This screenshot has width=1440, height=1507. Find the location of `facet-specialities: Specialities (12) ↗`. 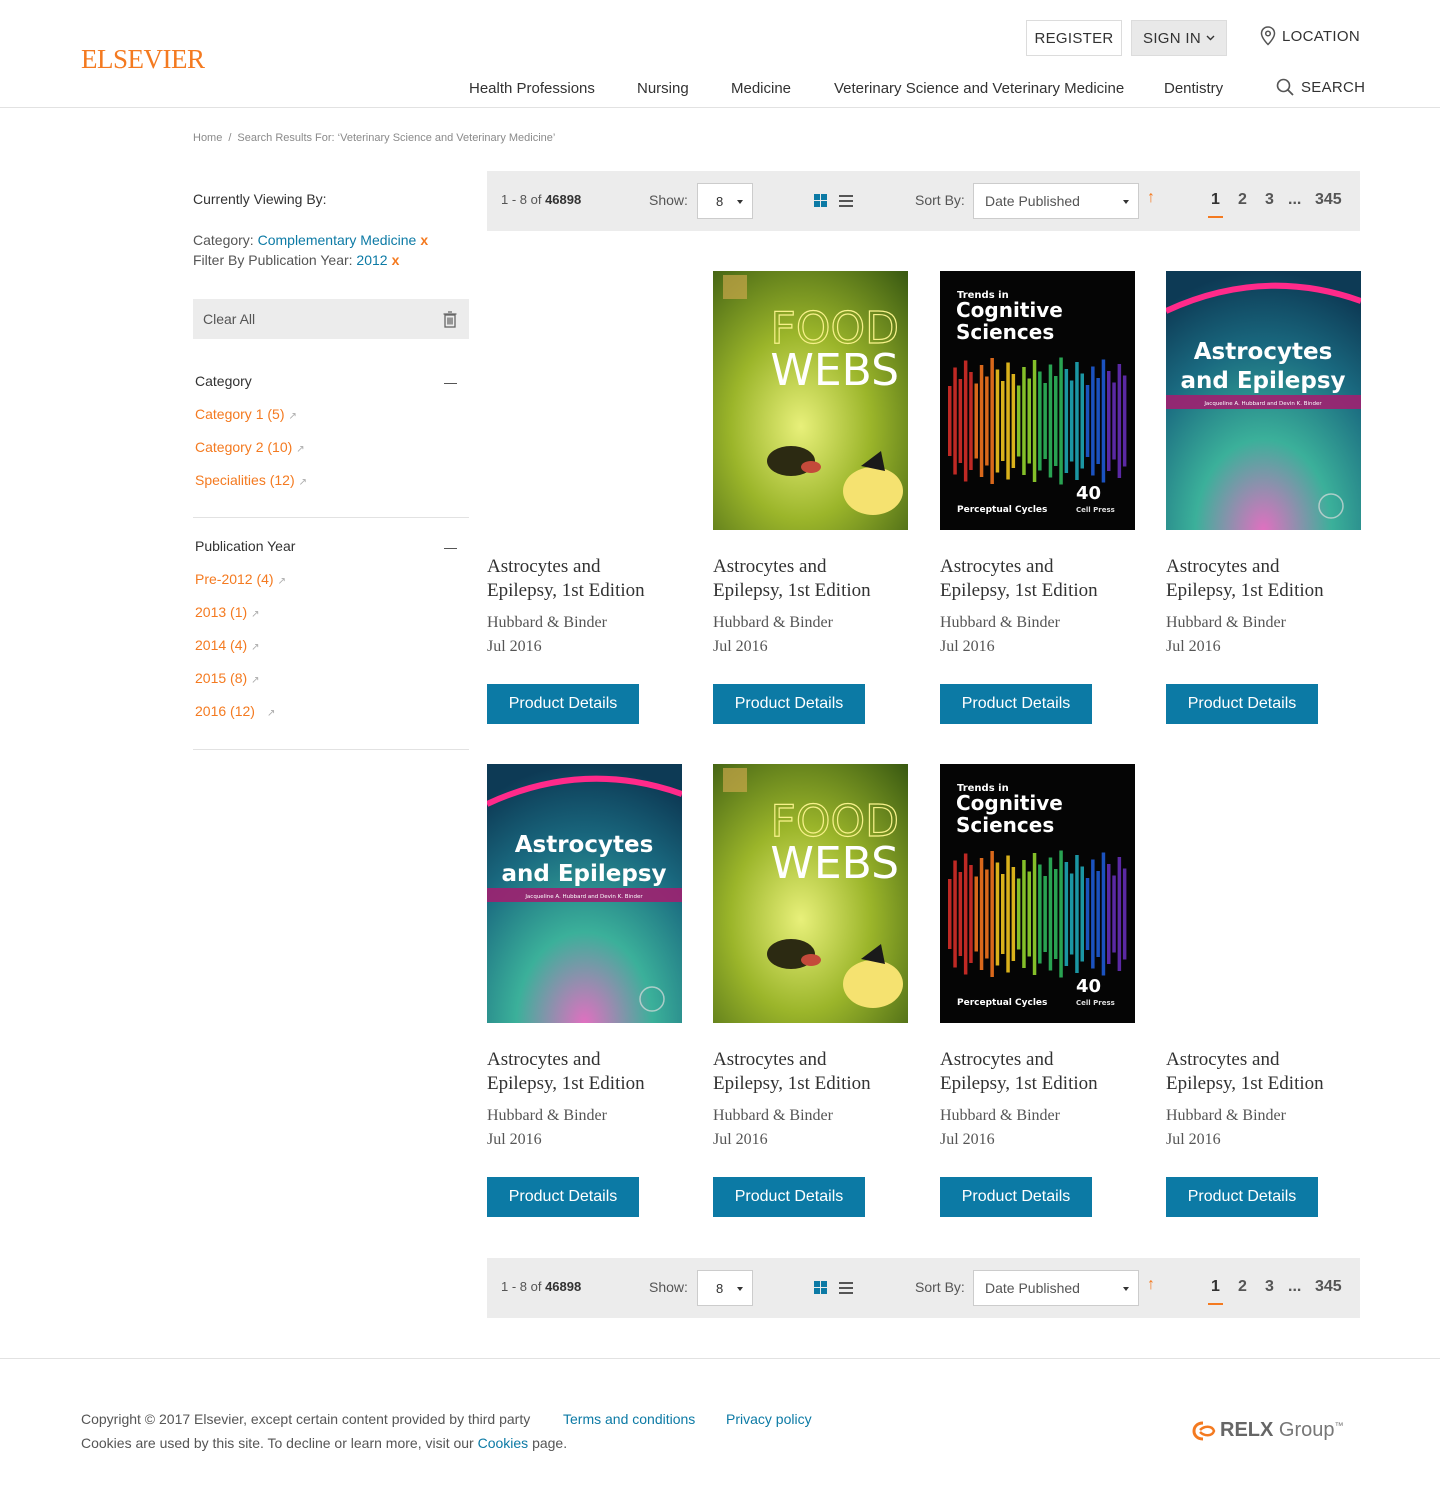

facet-specialities: Specialities (12) ↗ is located at coordinates (251, 480).